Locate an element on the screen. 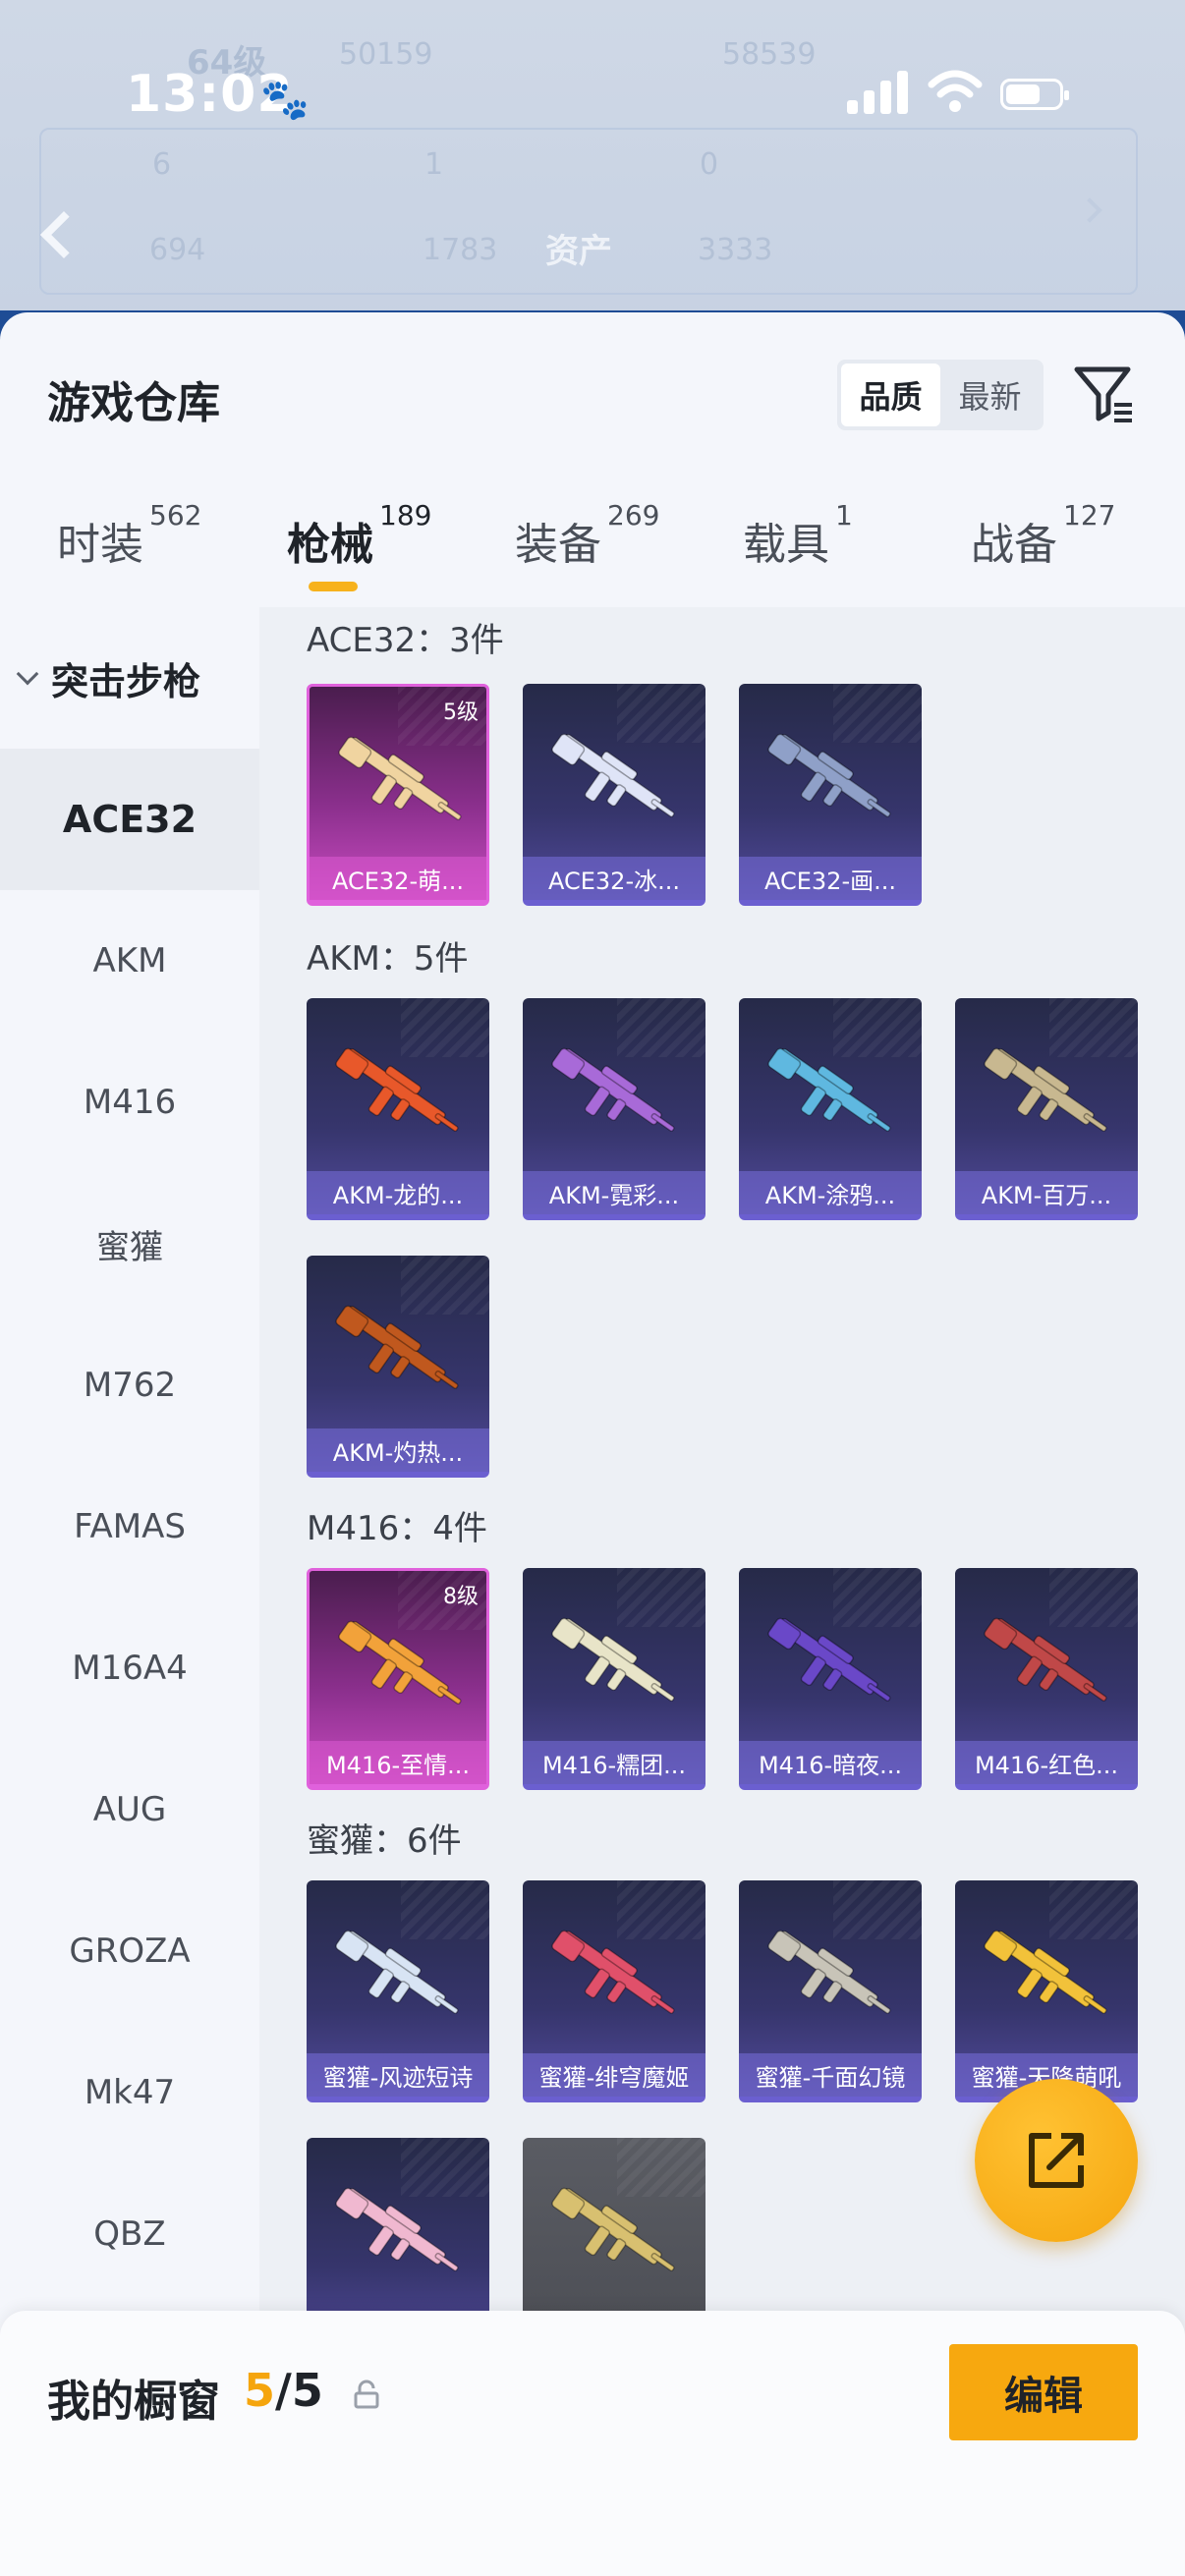 This screenshot has width=1185, height=2576. sort-option-quality: 品质 is located at coordinates (891, 395).